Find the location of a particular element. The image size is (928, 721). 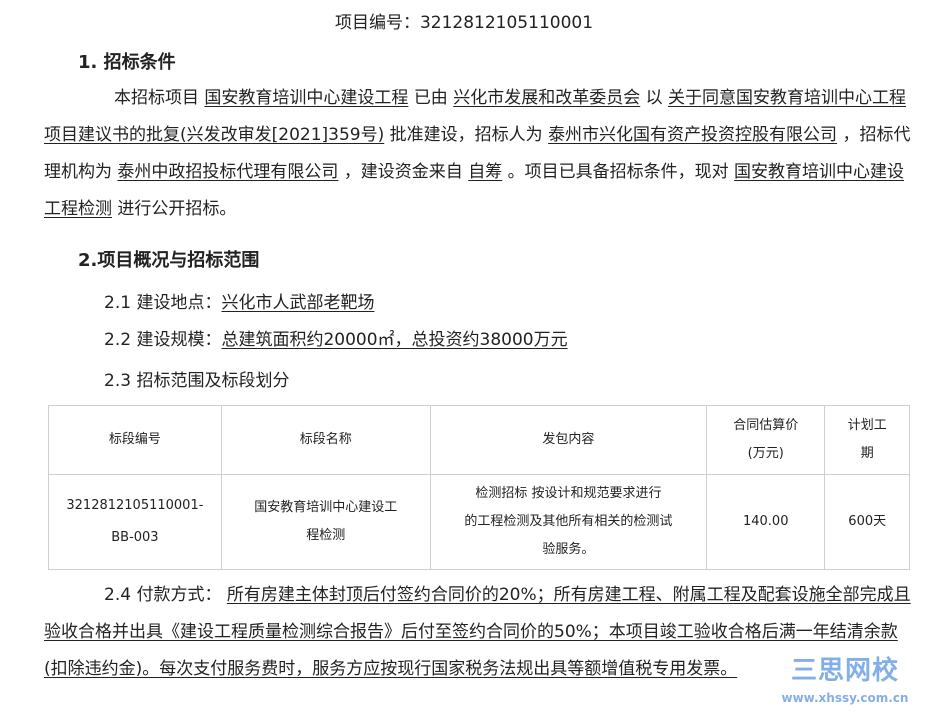

section-1-title: 1. 招标条件 is located at coordinates (127, 62).